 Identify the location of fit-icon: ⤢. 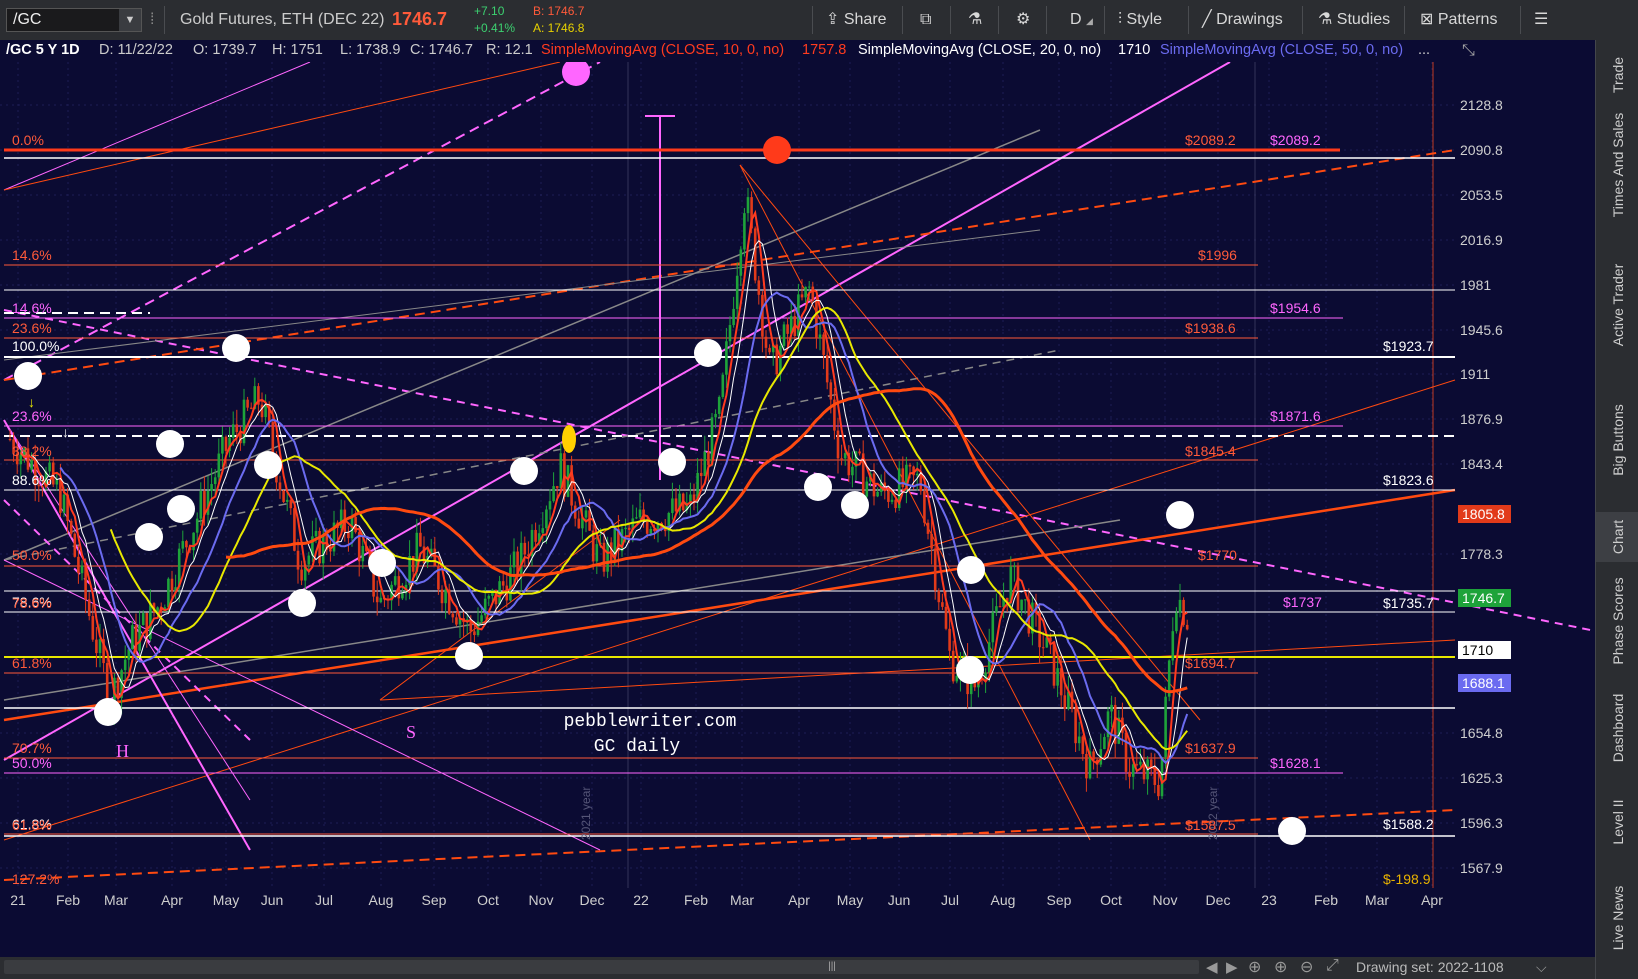
(1332, 966).